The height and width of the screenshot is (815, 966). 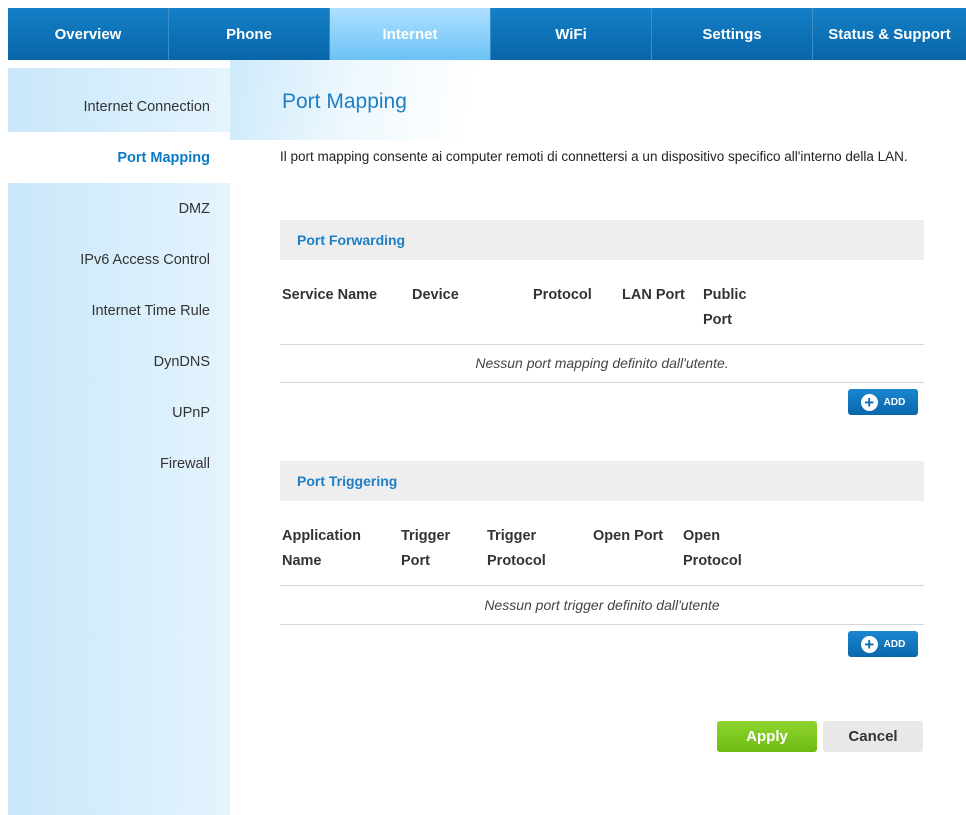 I want to click on apply-button: Apply, so click(x=767, y=736).